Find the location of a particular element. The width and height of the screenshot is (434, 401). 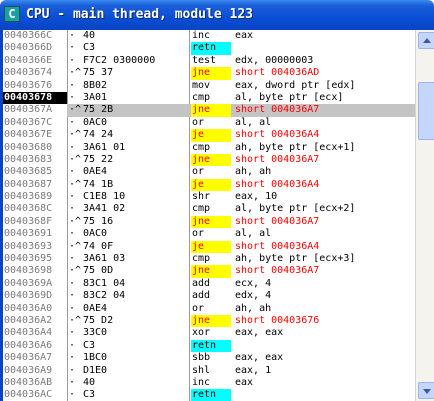

disassembly-row: 00403691 · 0AC0 or al, al is located at coordinates (209, 234).